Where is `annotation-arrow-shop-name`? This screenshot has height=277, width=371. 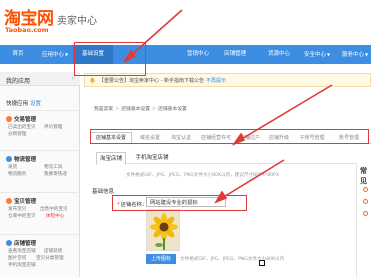 annotation-arrow-shop-name is located at coordinates (253, 179).